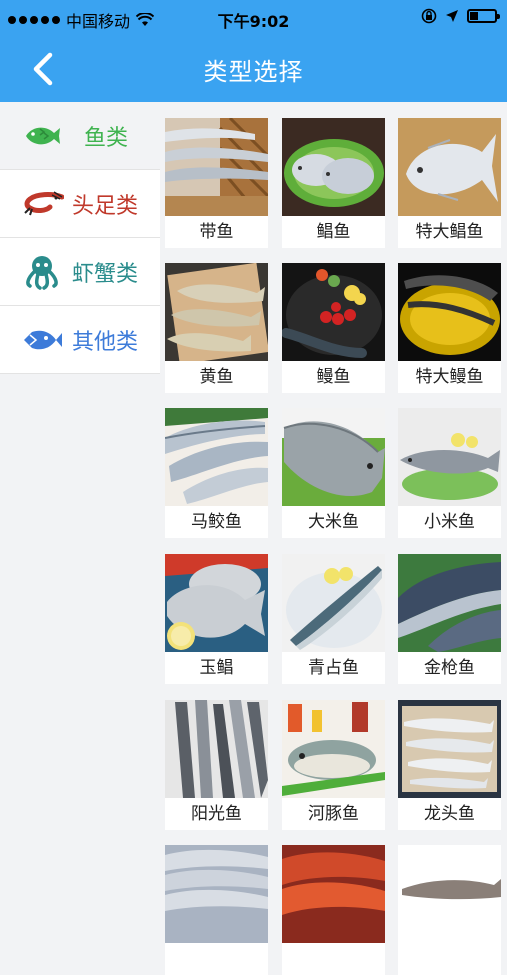  Describe the element at coordinates (46, 203) in the screenshot. I see `shrimp-icon` at that location.